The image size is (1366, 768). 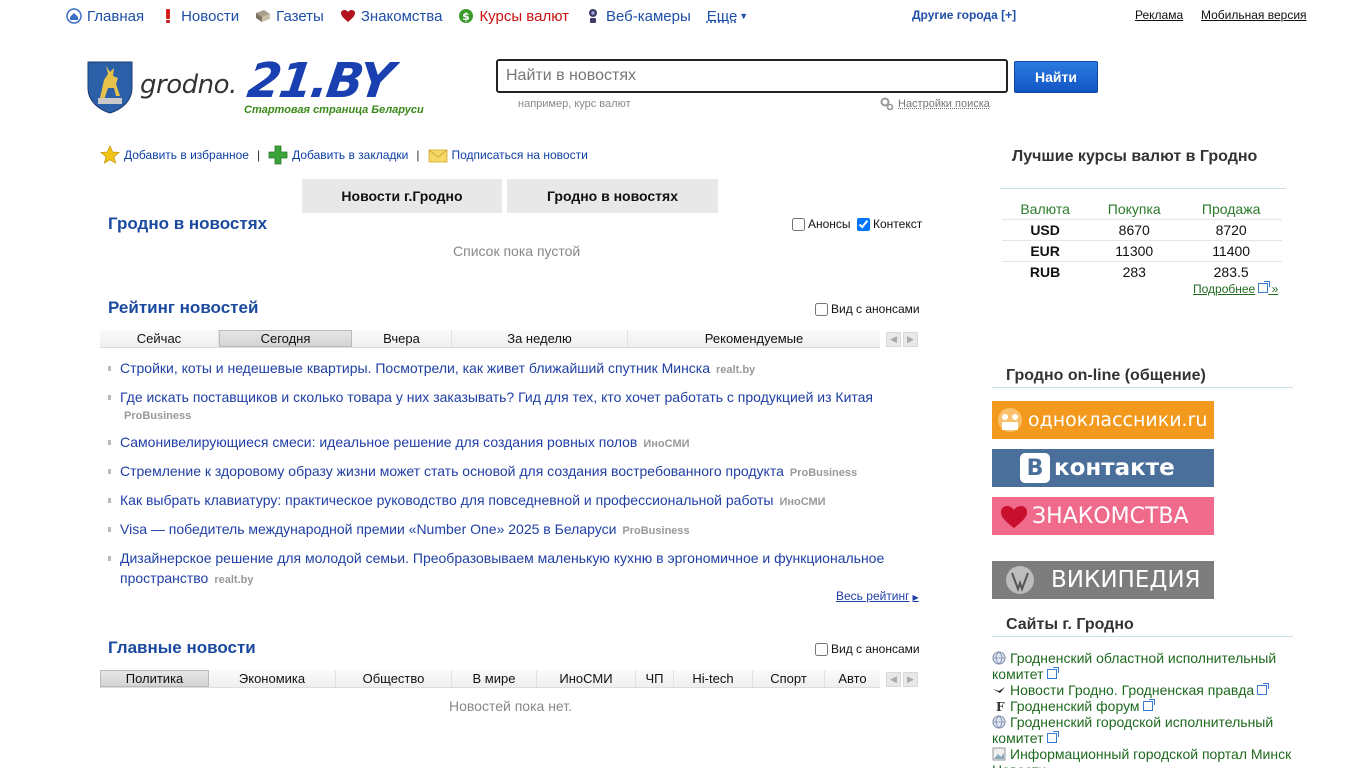 What do you see at coordinates (263, 16) in the screenshot?
I see `newspaper-icon` at bounding box center [263, 16].